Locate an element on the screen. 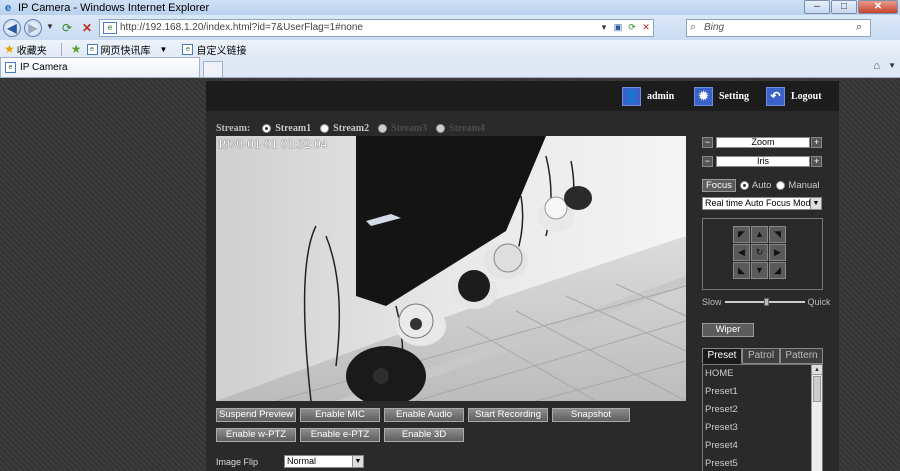 This screenshot has height=471, width=900. home-dropdown-icon: ▼ is located at coordinates (892, 65).